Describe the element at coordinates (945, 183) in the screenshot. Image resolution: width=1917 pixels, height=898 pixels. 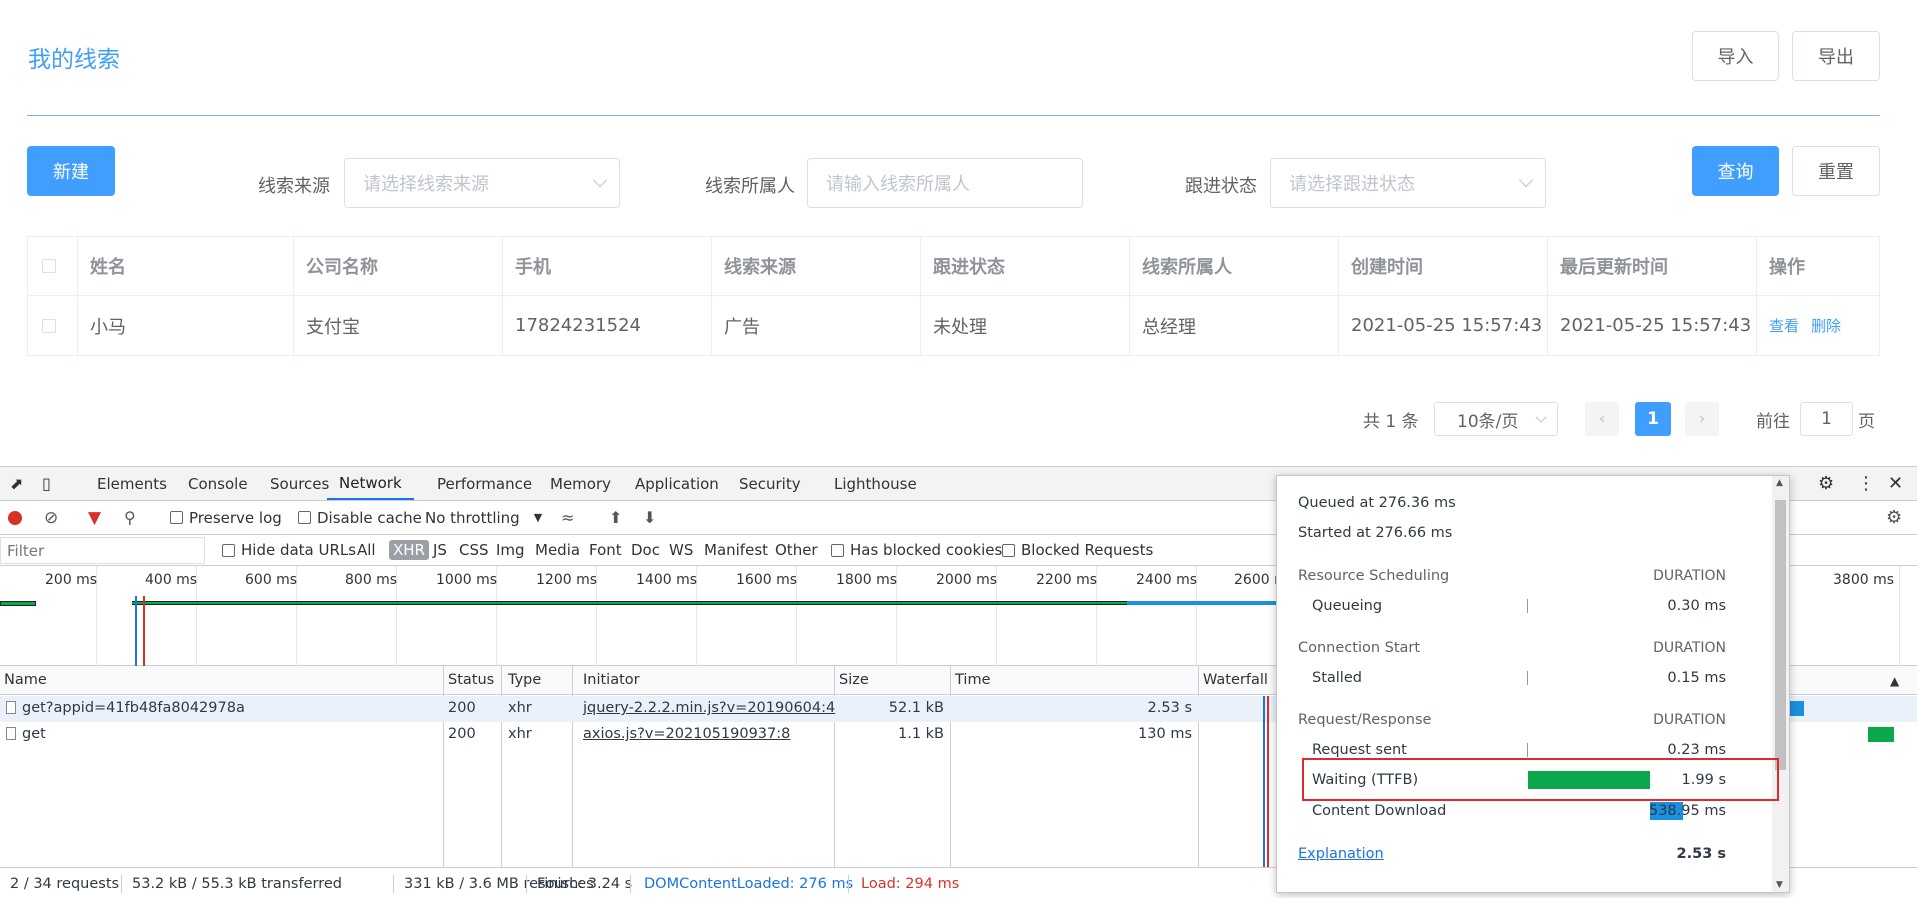
I see `owner-input: 请输入线索所属人` at that location.